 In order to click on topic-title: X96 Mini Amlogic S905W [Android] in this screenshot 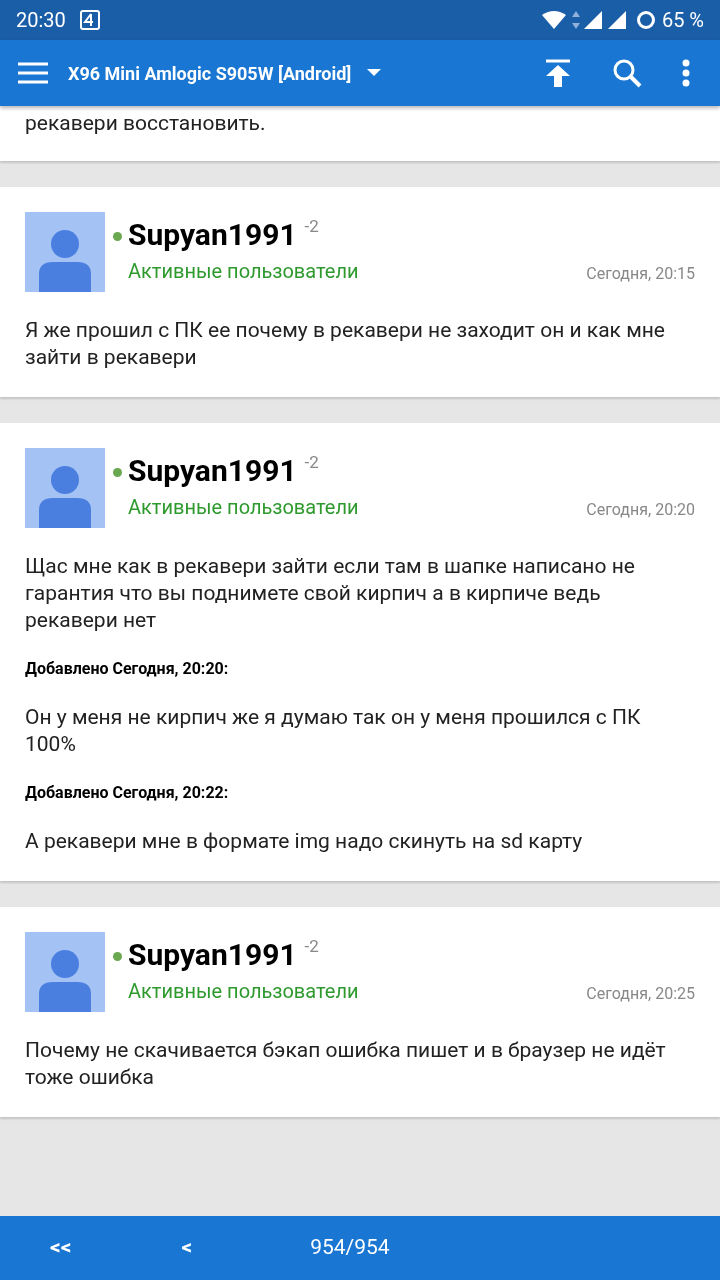, I will do `click(210, 73)`.